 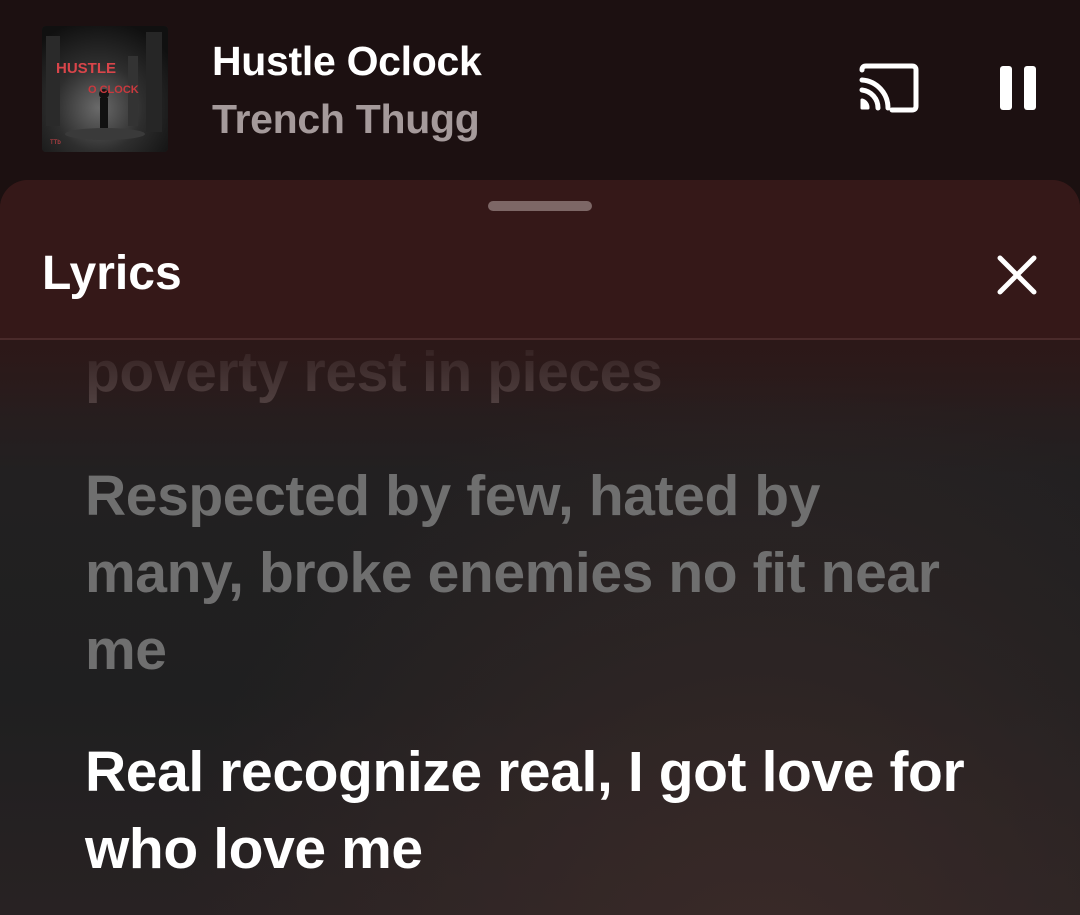 What do you see at coordinates (347, 61) in the screenshot?
I see `track-title: Hustle Oclock` at bounding box center [347, 61].